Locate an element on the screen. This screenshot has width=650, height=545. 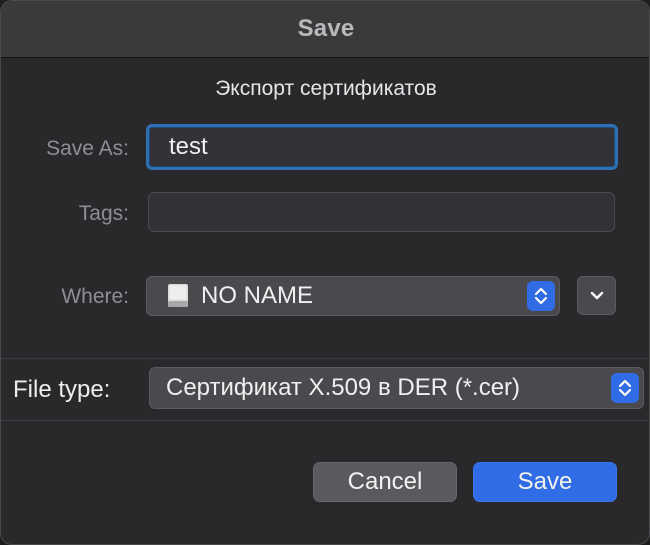
title-bar: Save is located at coordinates (325, 29).